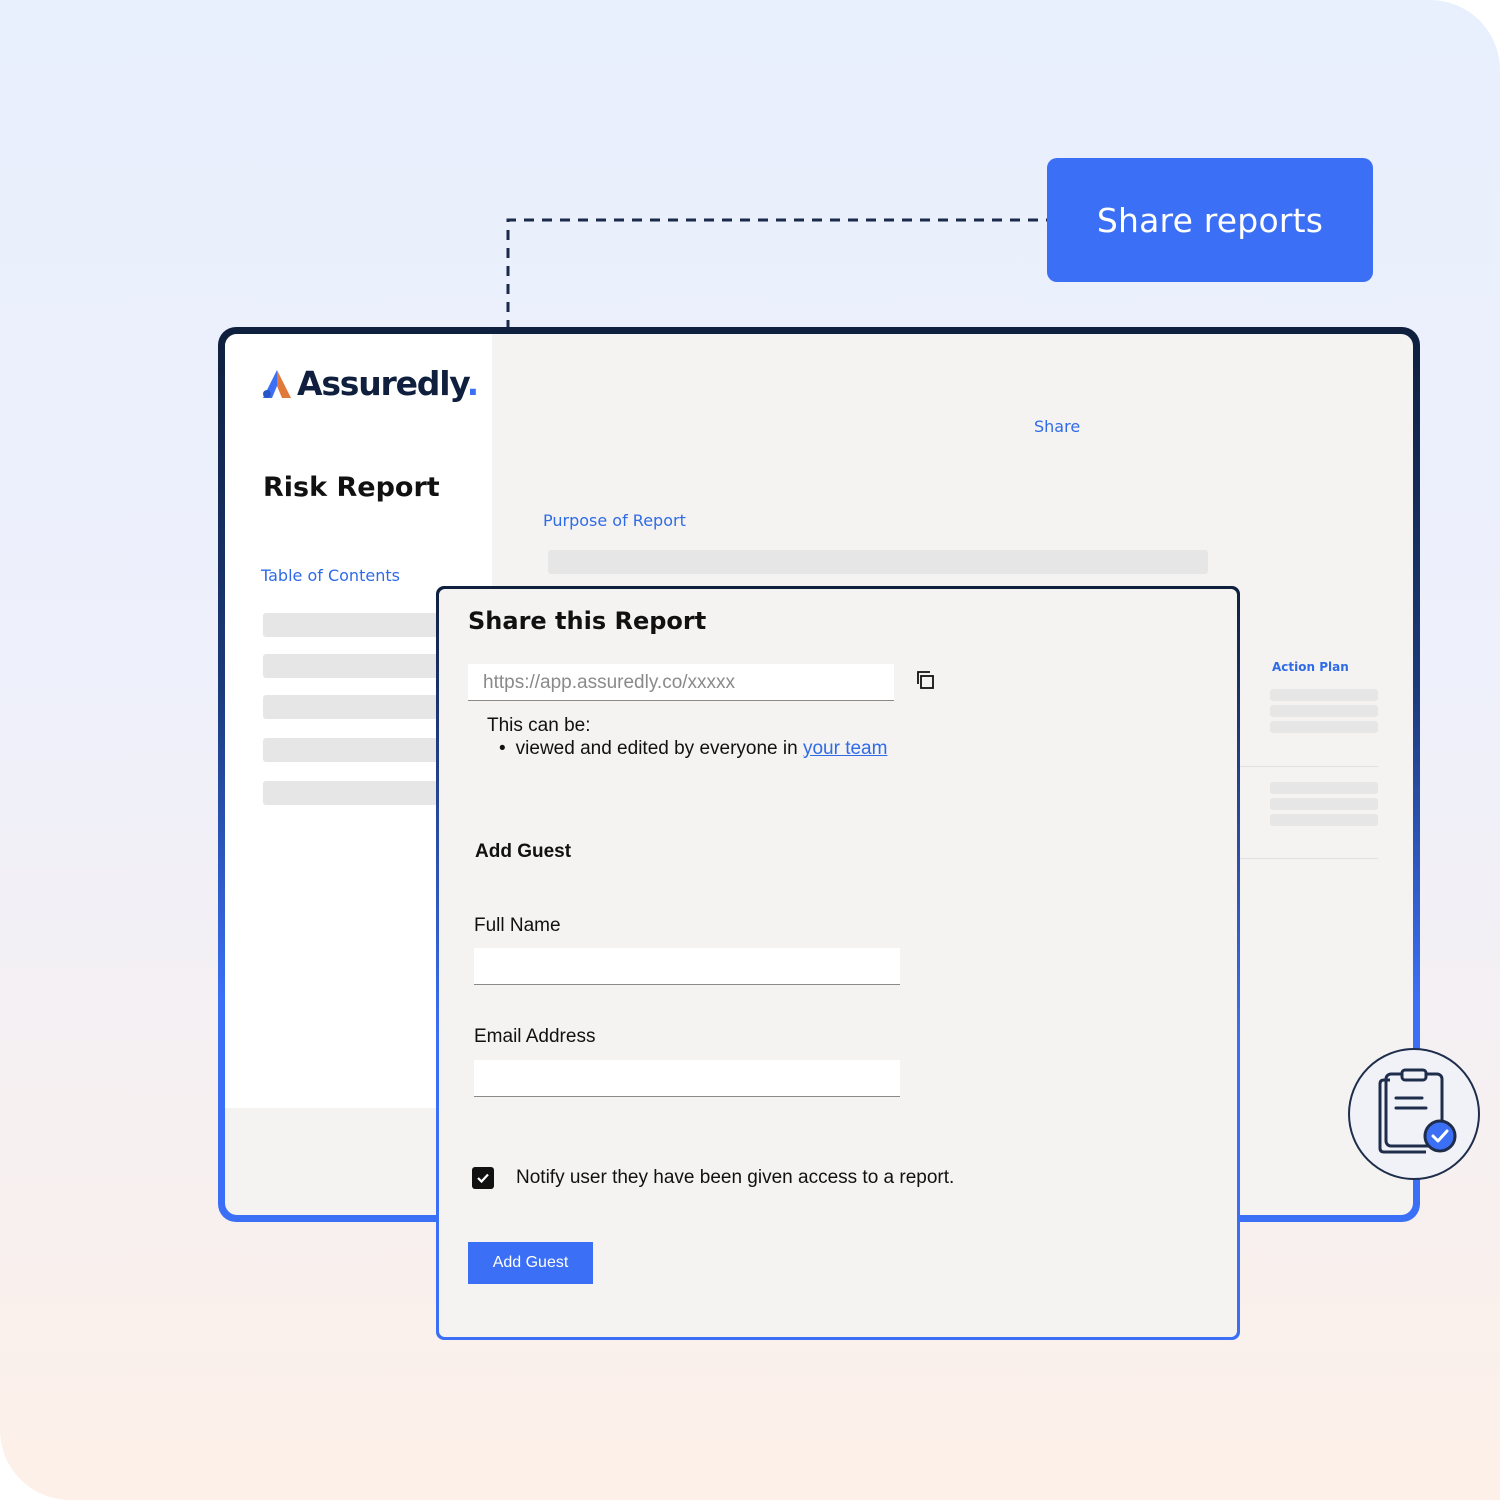 The height and width of the screenshot is (1500, 1500). I want to click on add-guest-heading: Add Guest, so click(523, 851).